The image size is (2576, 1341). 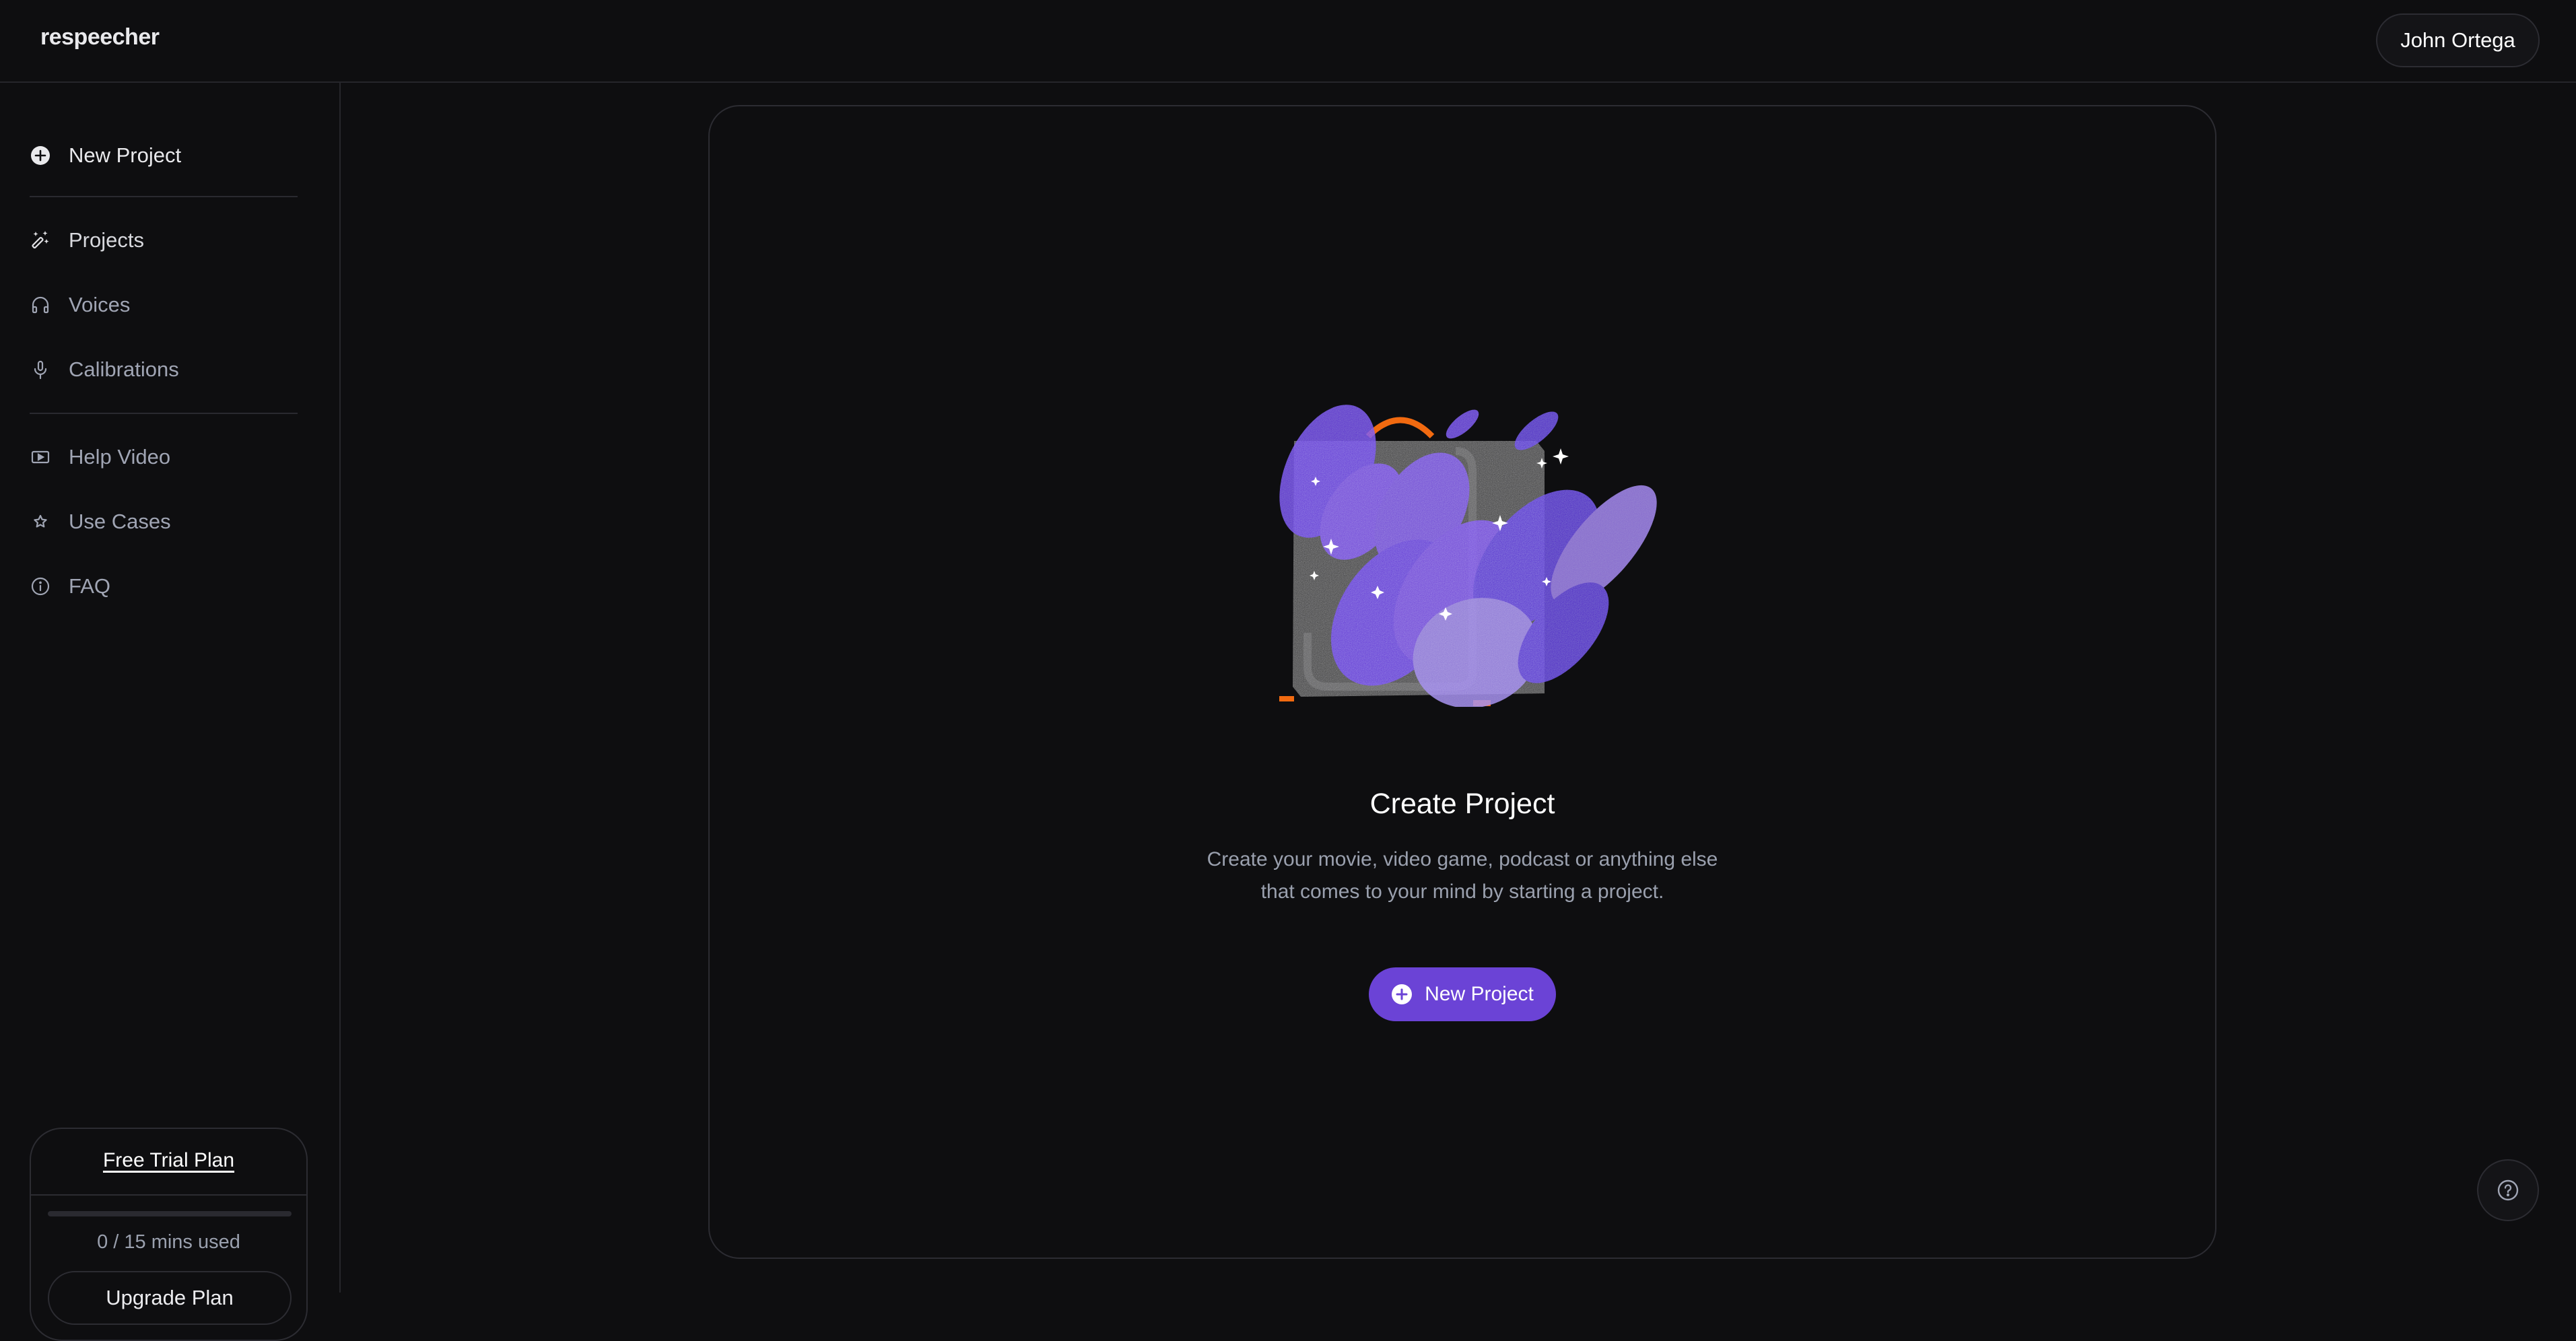 What do you see at coordinates (1288, 42) in the screenshot?
I see `top-bar: respeecher John Ortega` at bounding box center [1288, 42].